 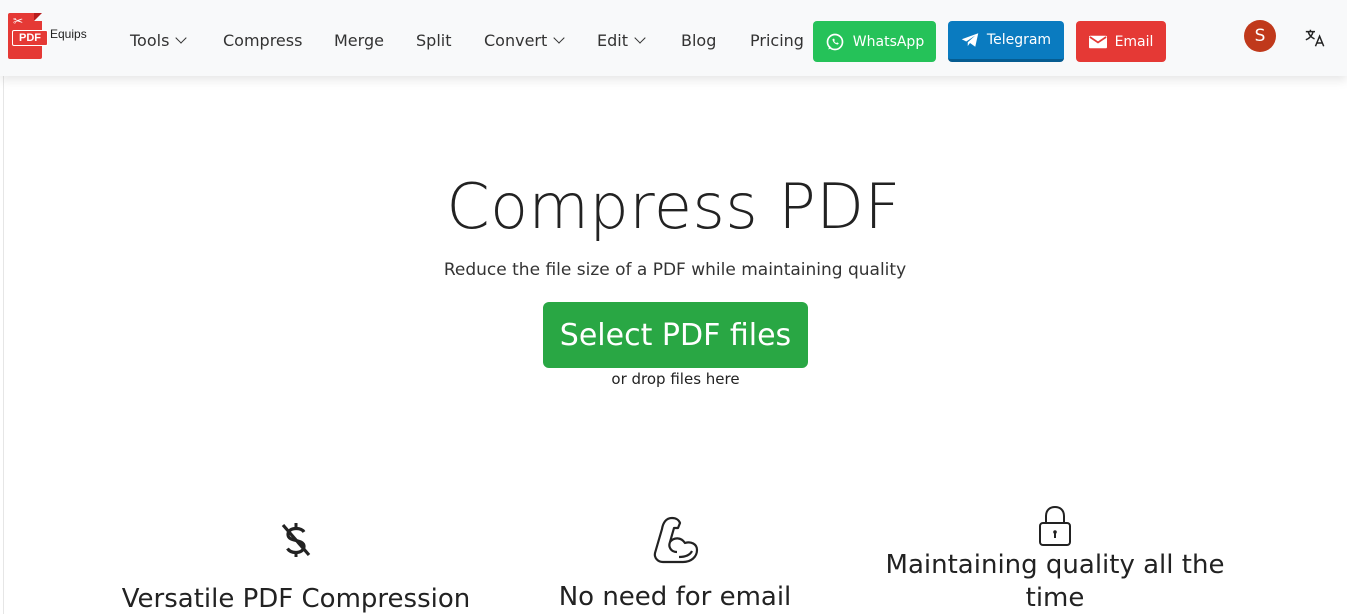 I want to click on nav-edit-dropdown: Edit, so click(x=621, y=40).